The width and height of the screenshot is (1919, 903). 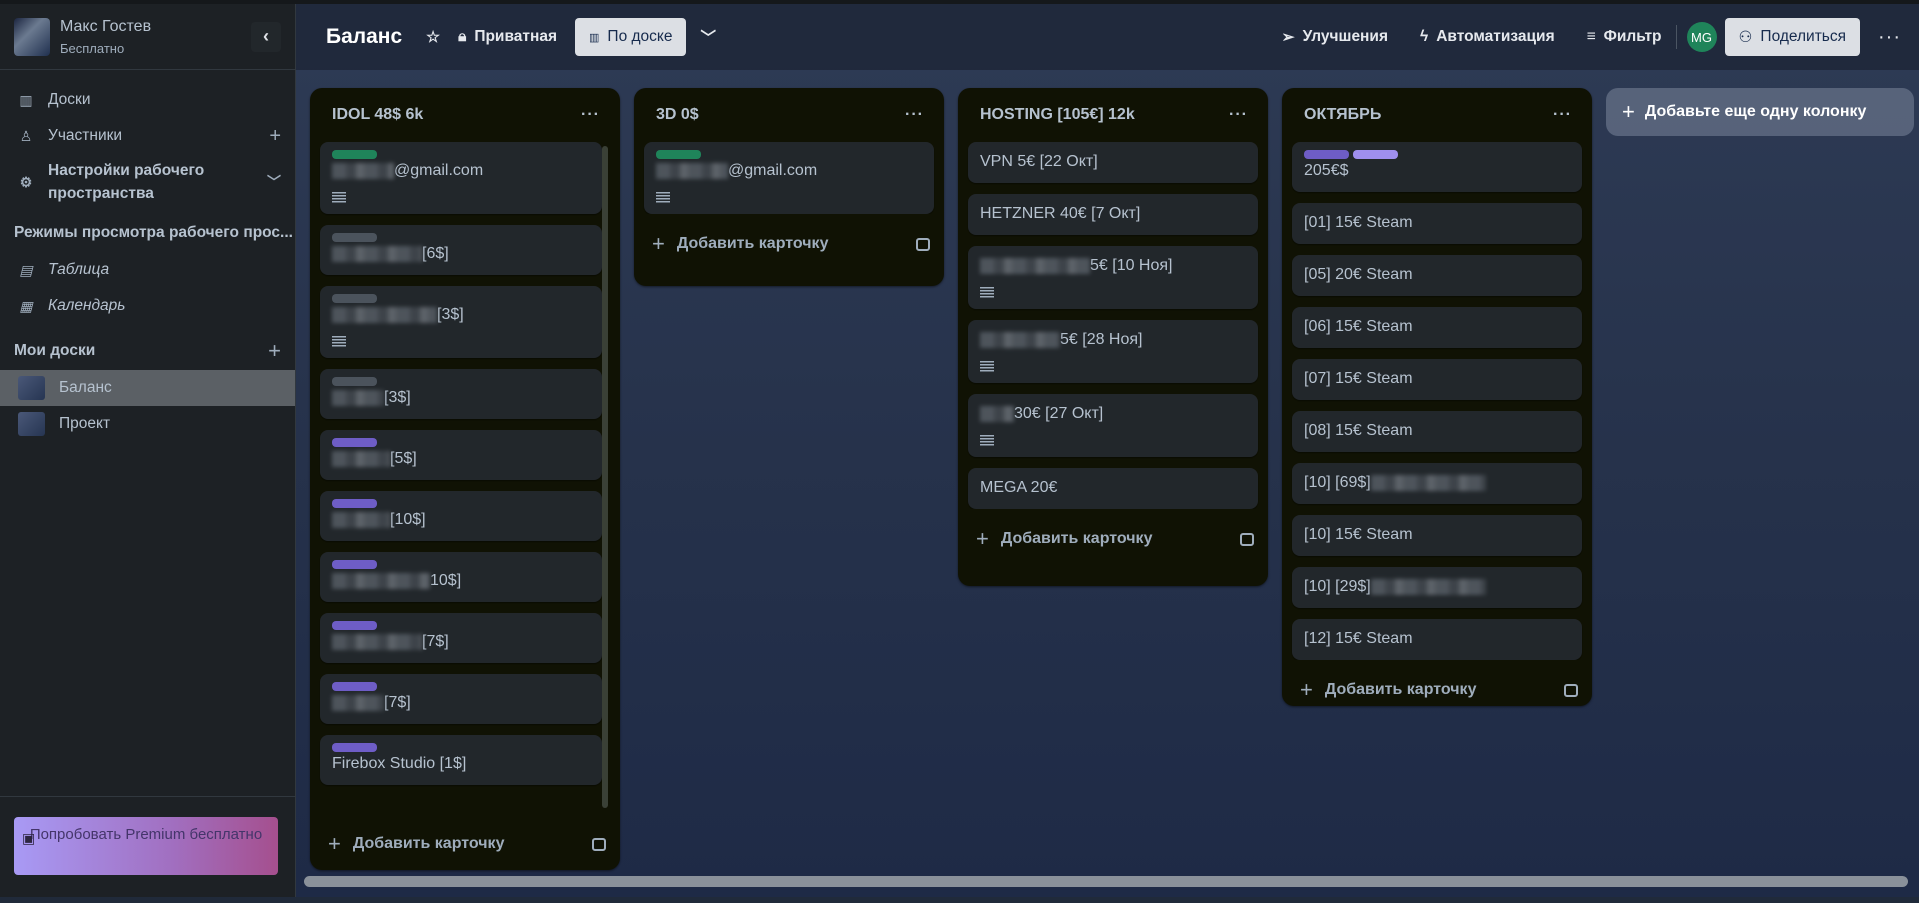 I want to click on card: [10] [29$], so click(x=1437, y=587).